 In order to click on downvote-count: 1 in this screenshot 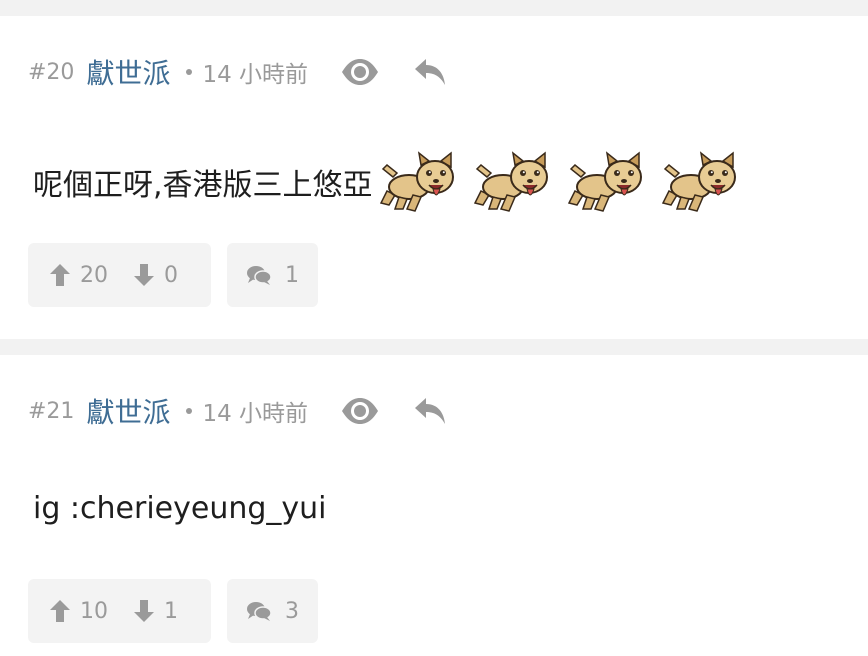, I will do `click(171, 611)`.